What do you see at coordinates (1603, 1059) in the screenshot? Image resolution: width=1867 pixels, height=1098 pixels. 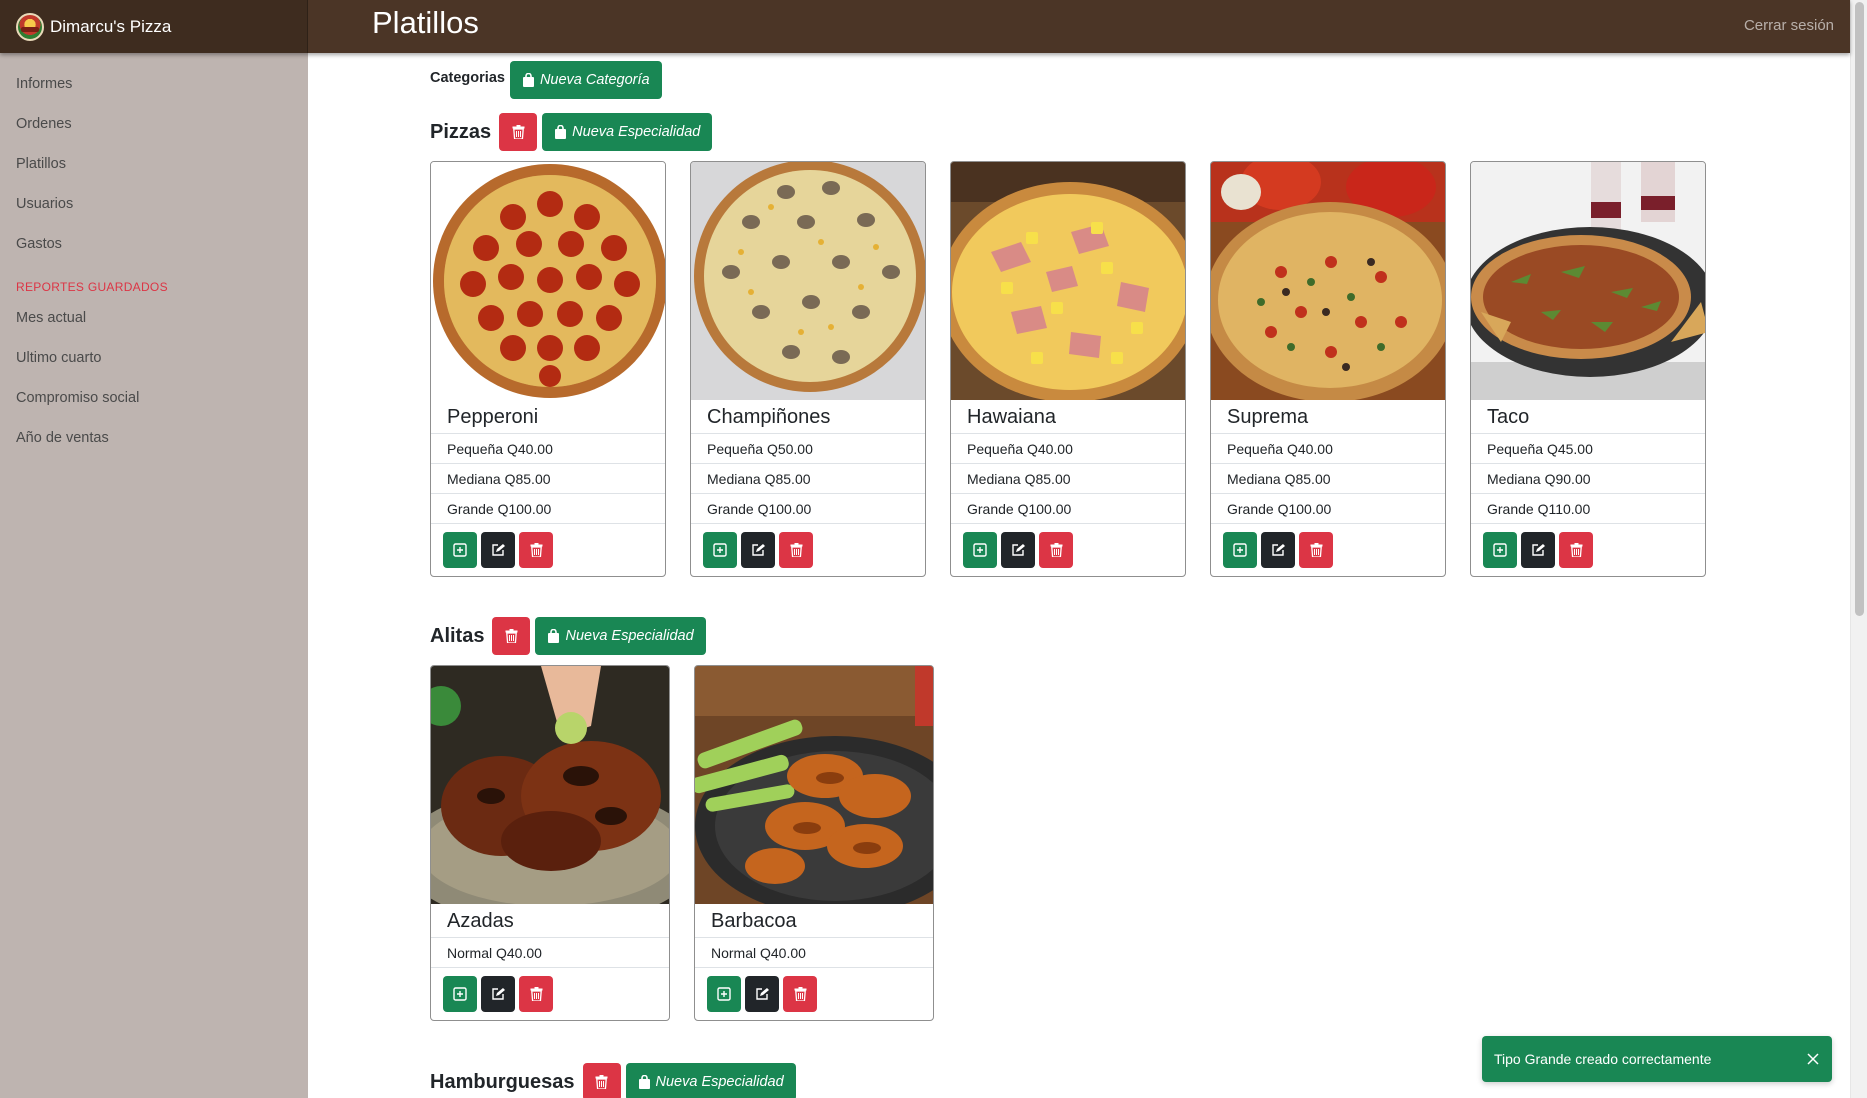 I see `toast-message: Tipo Grande creado correctamente` at bounding box center [1603, 1059].